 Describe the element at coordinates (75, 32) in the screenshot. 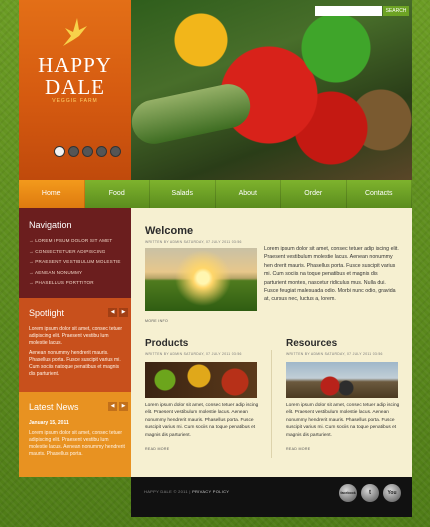

I see `dove-logo-icon` at that location.